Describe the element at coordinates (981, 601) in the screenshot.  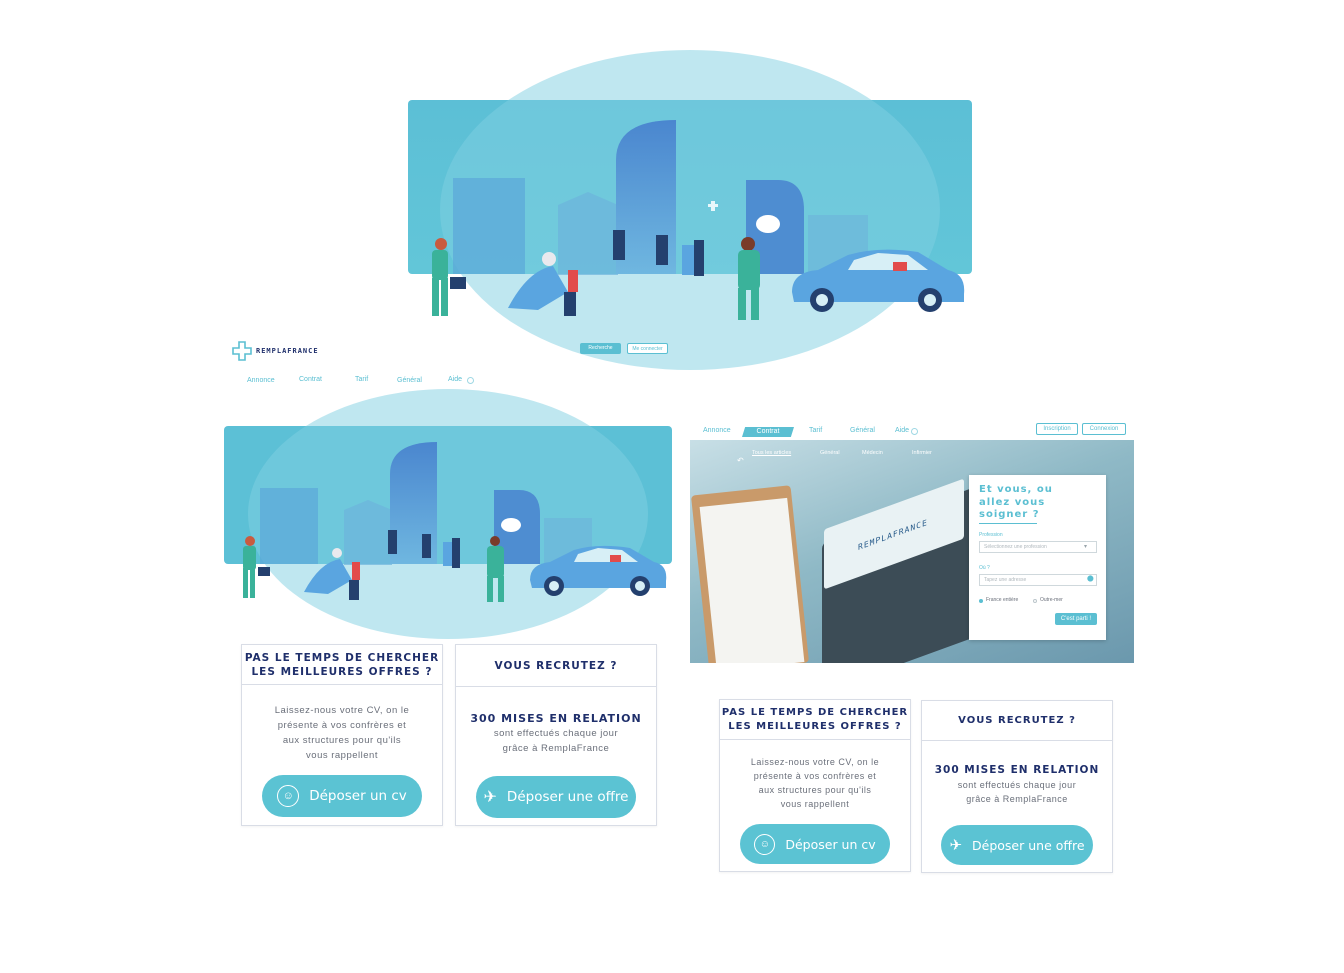
I see `france-radio` at that location.